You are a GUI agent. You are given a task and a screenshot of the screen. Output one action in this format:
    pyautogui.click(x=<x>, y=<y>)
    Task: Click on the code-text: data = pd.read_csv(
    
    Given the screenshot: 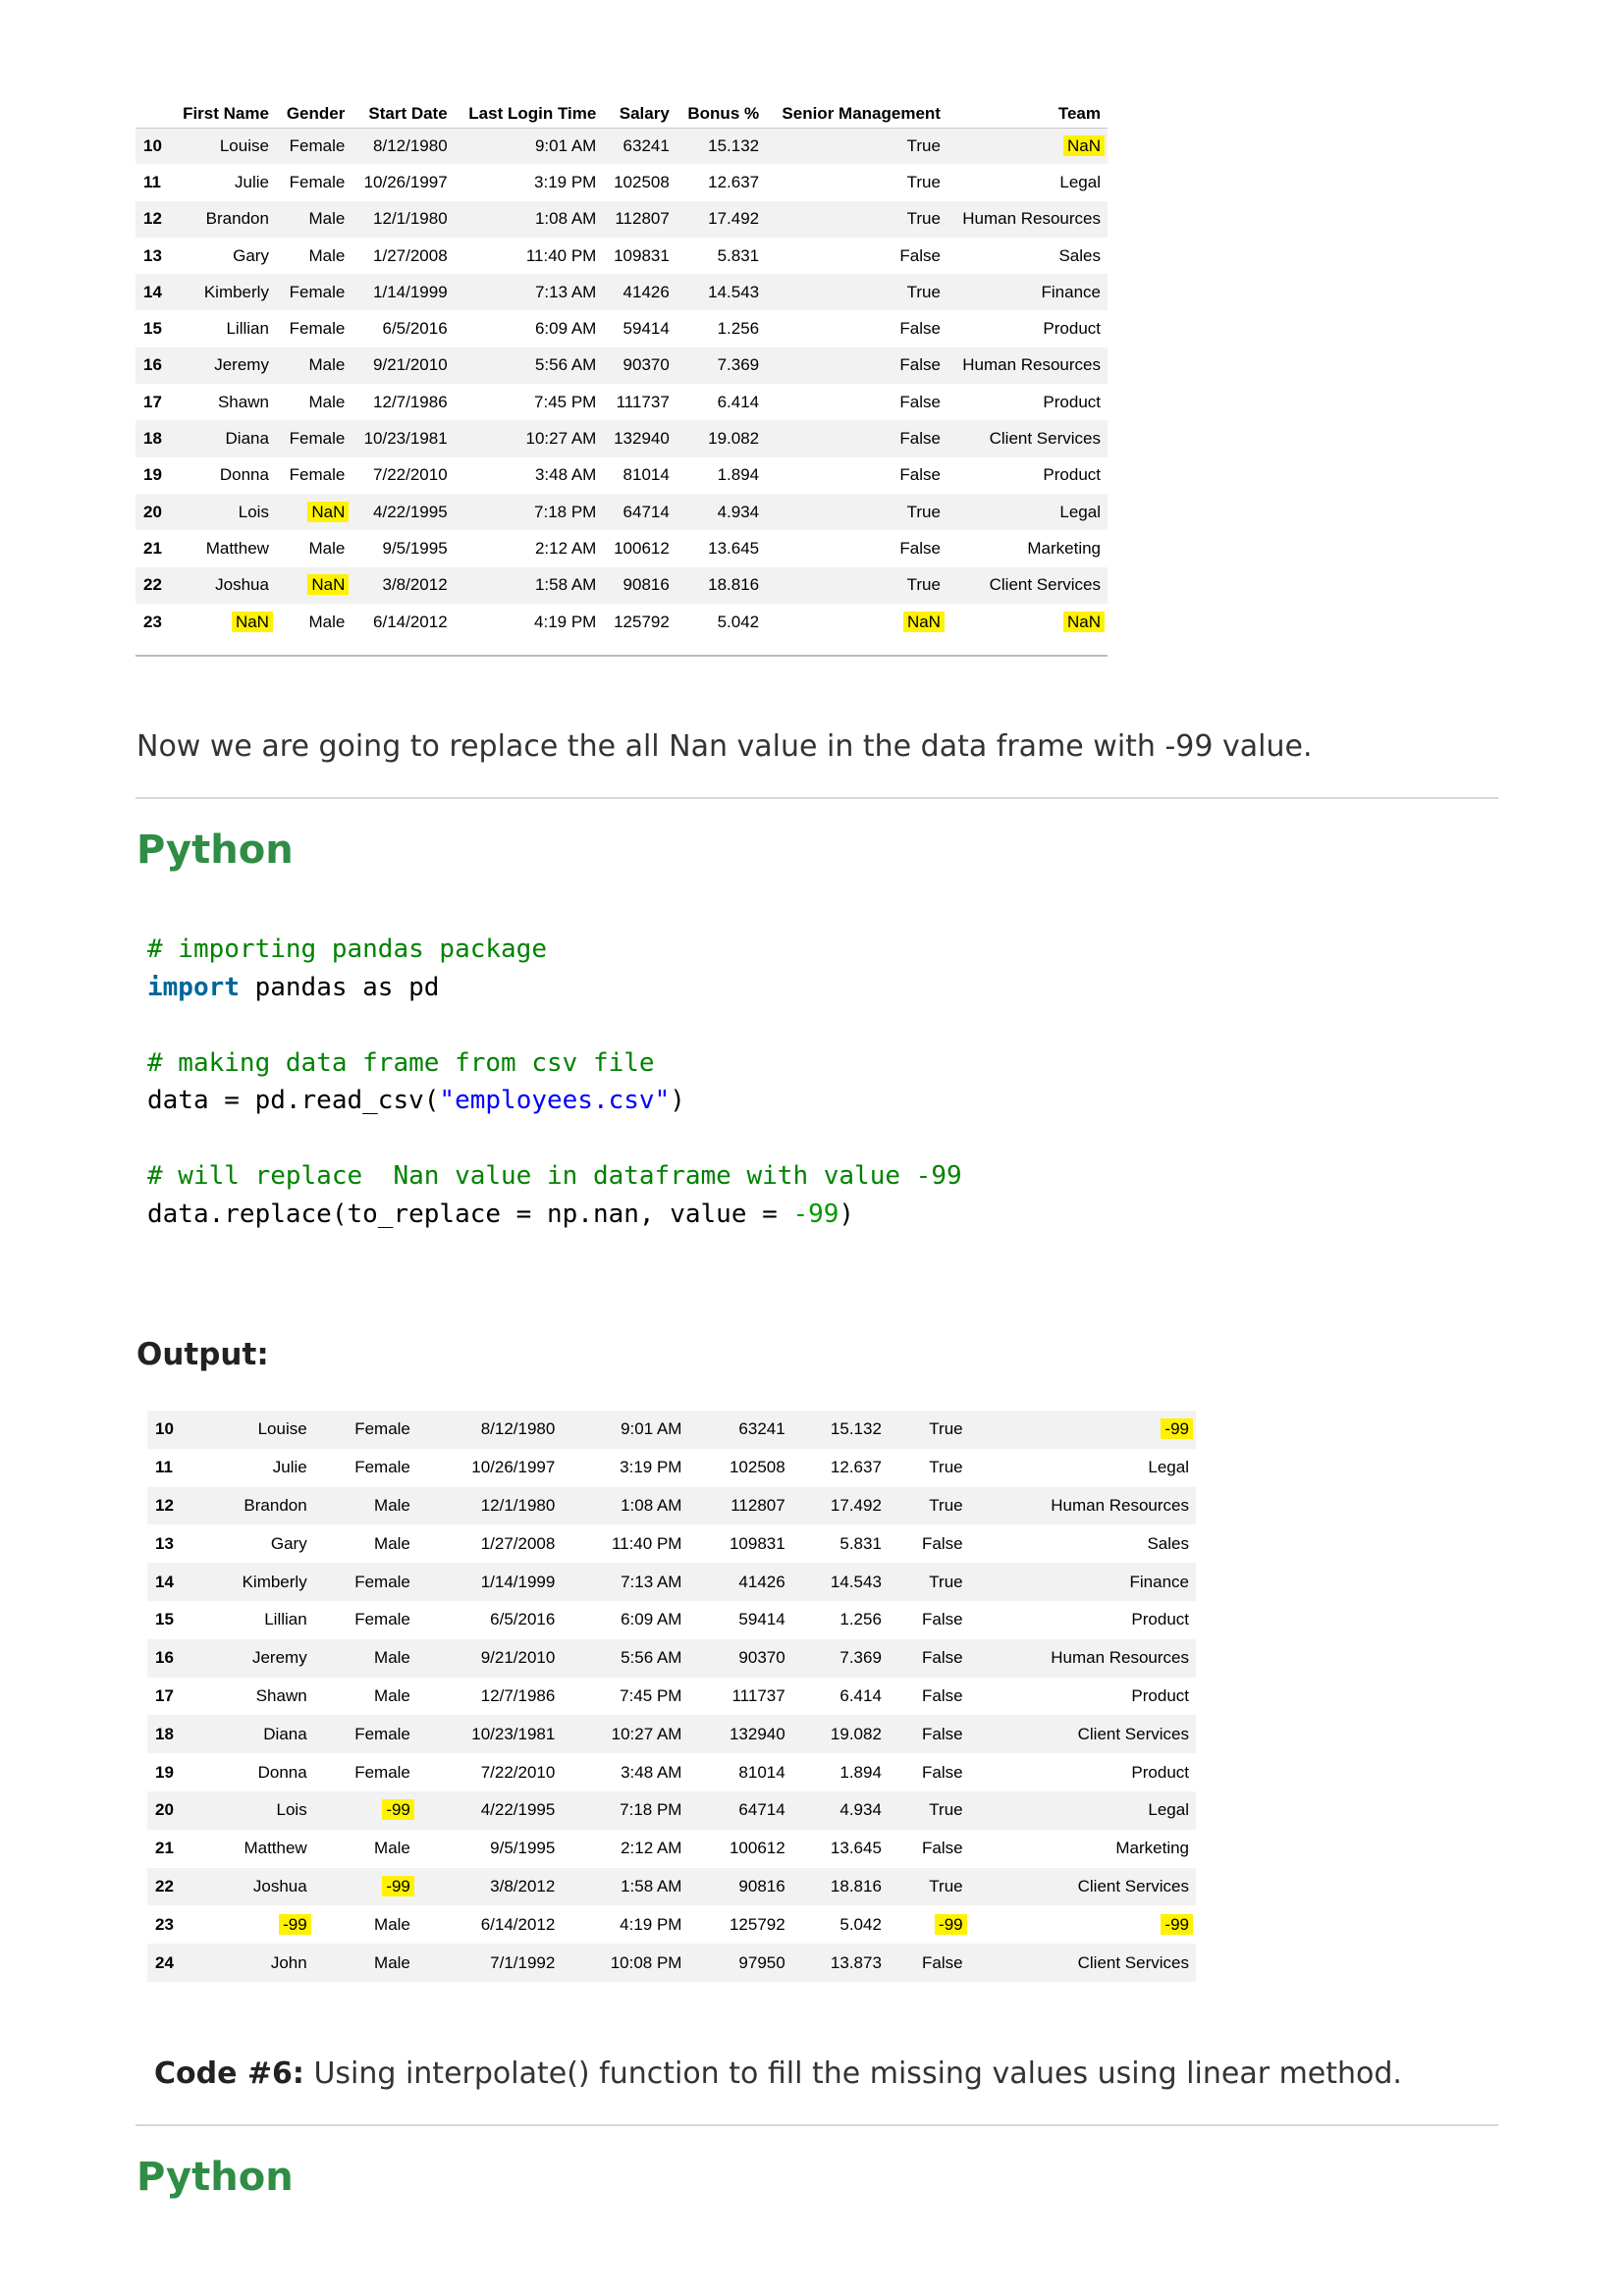 What is the action you would take?
    pyautogui.click(x=293, y=1100)
    